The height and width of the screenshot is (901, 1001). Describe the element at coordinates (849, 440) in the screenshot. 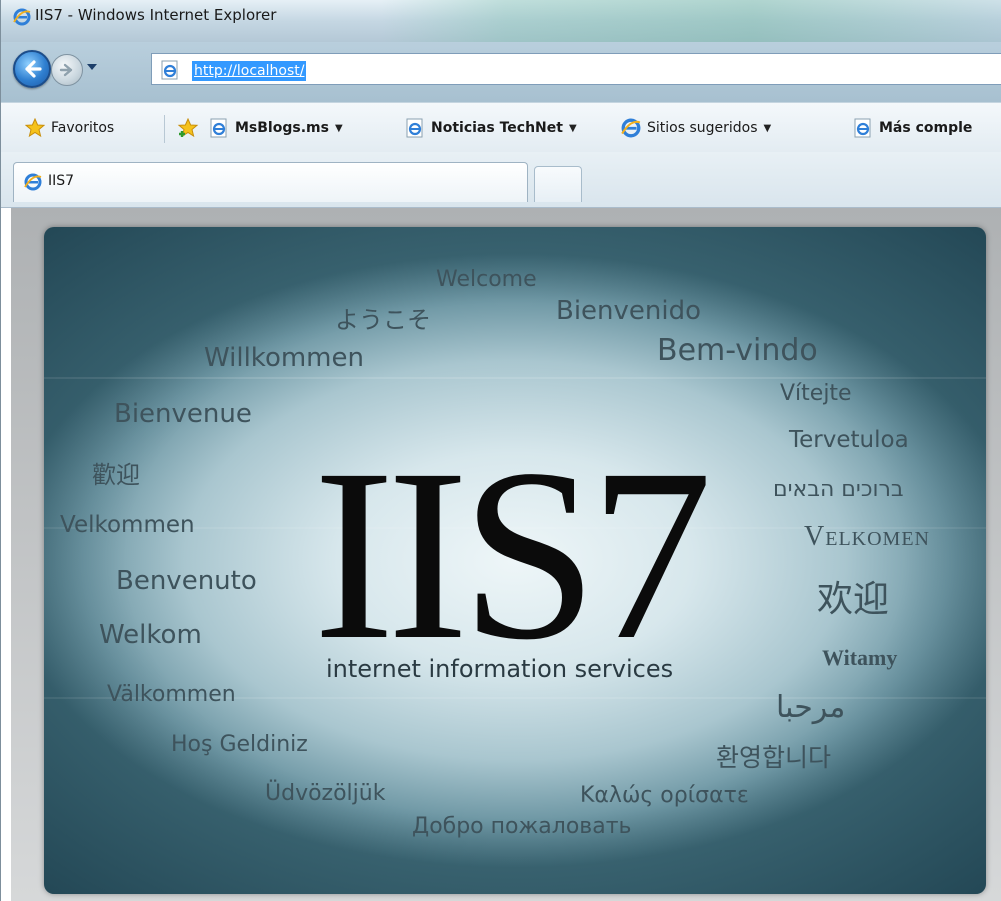

I see `welcome-word: Tervetuloa` at that location.